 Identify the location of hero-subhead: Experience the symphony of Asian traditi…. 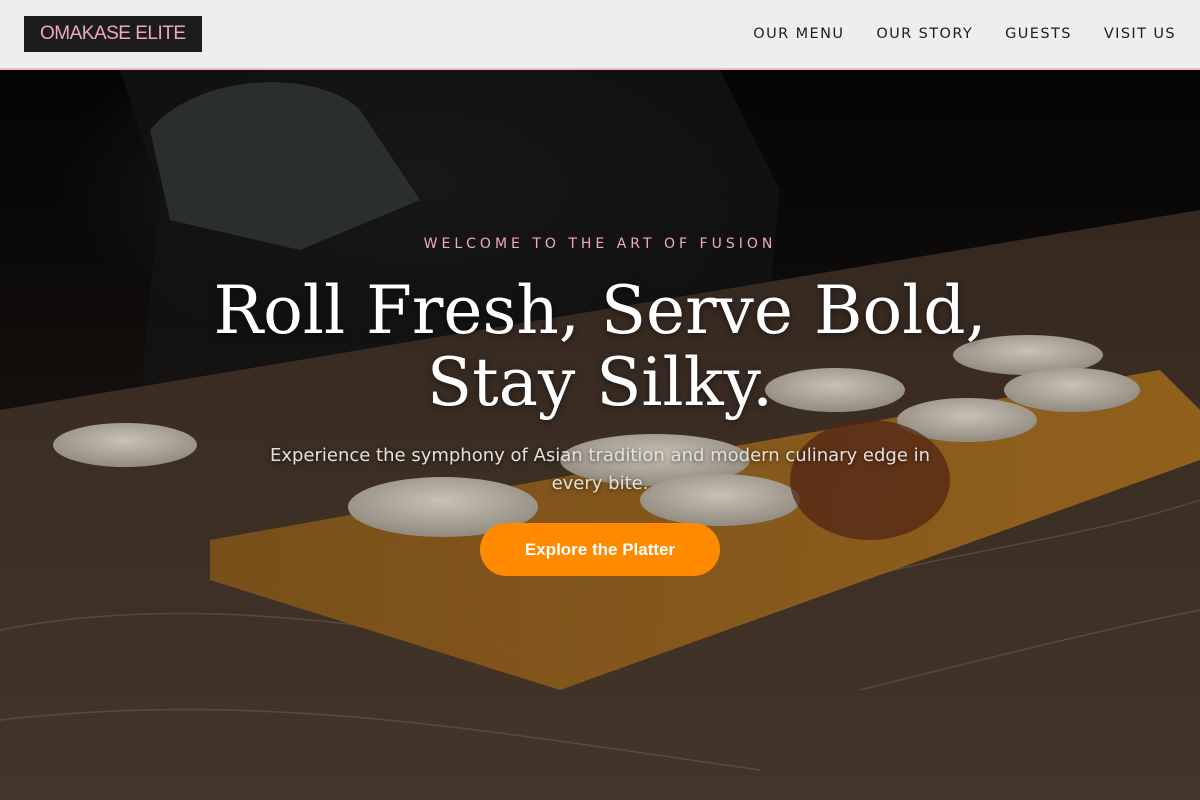
(600, 469).